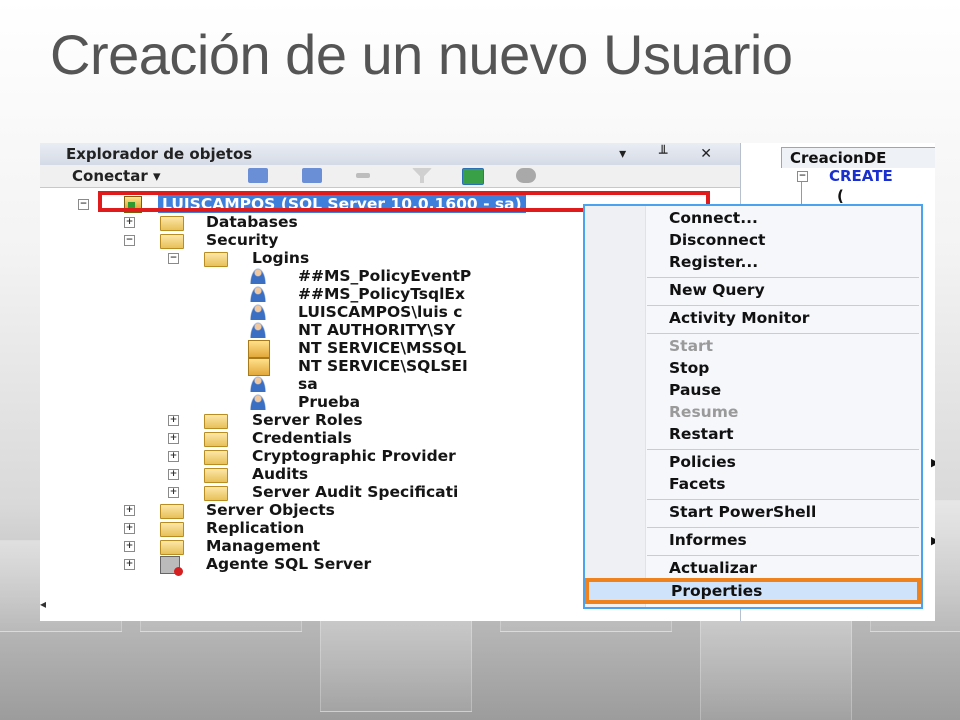 Image resolution: width=960 pixels, height=720 pixels. What do you see at coordinates (701, 434) in the screenshot?
I see `menu-item-restart: Restart` at bounding box center [701, 434].